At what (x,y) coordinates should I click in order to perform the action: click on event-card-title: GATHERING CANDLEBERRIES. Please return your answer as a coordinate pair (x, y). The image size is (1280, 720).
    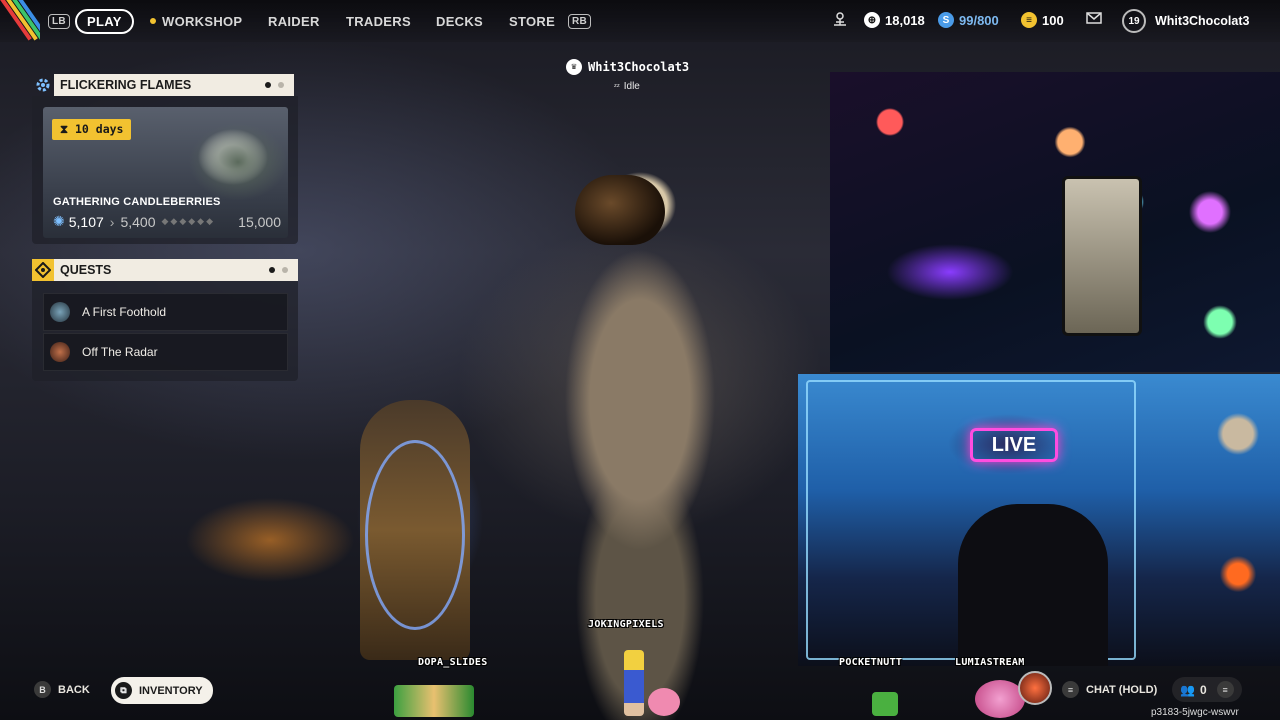
    Looking at the image, I should click on (137, 202).